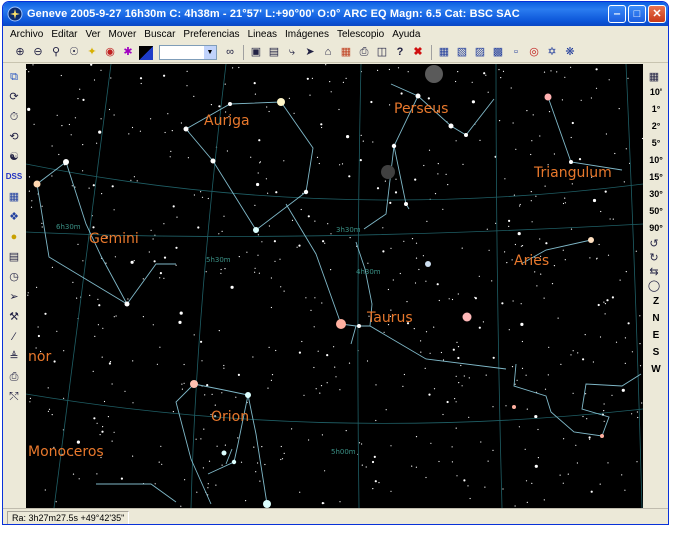 Image resolution: width=680 pixels, height=536 pixels. Describe the element at coordinates (655, 369) in the screenshot. I see `compass-west-button: W` at that location.